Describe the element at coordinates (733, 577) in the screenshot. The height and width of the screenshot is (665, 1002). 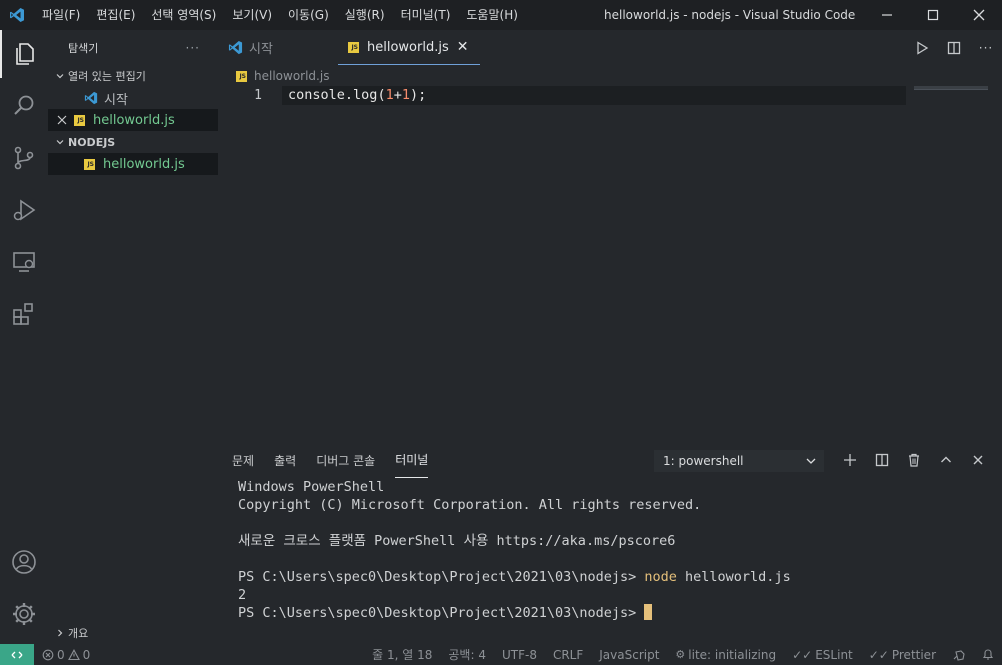
I see `terminal-command-arg: helloworld.js` at that location.